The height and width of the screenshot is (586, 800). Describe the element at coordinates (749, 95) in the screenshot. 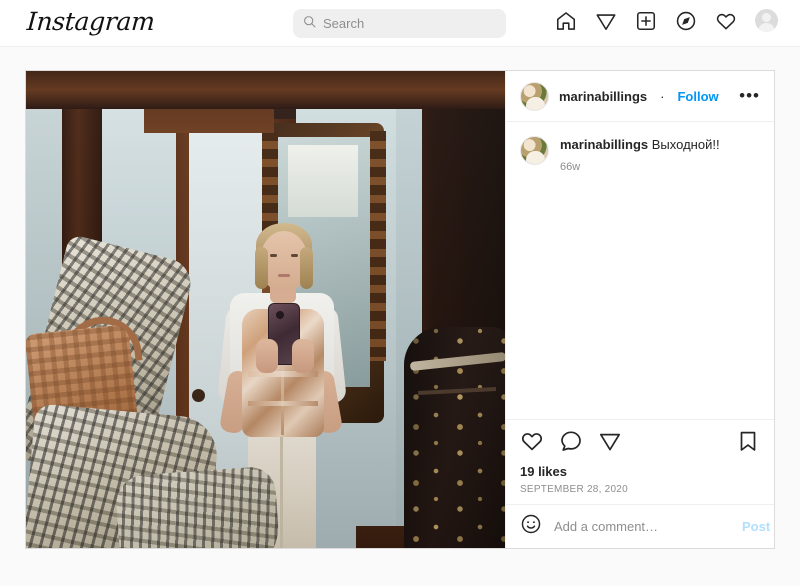

I see `post-options-button: •••` at that location.